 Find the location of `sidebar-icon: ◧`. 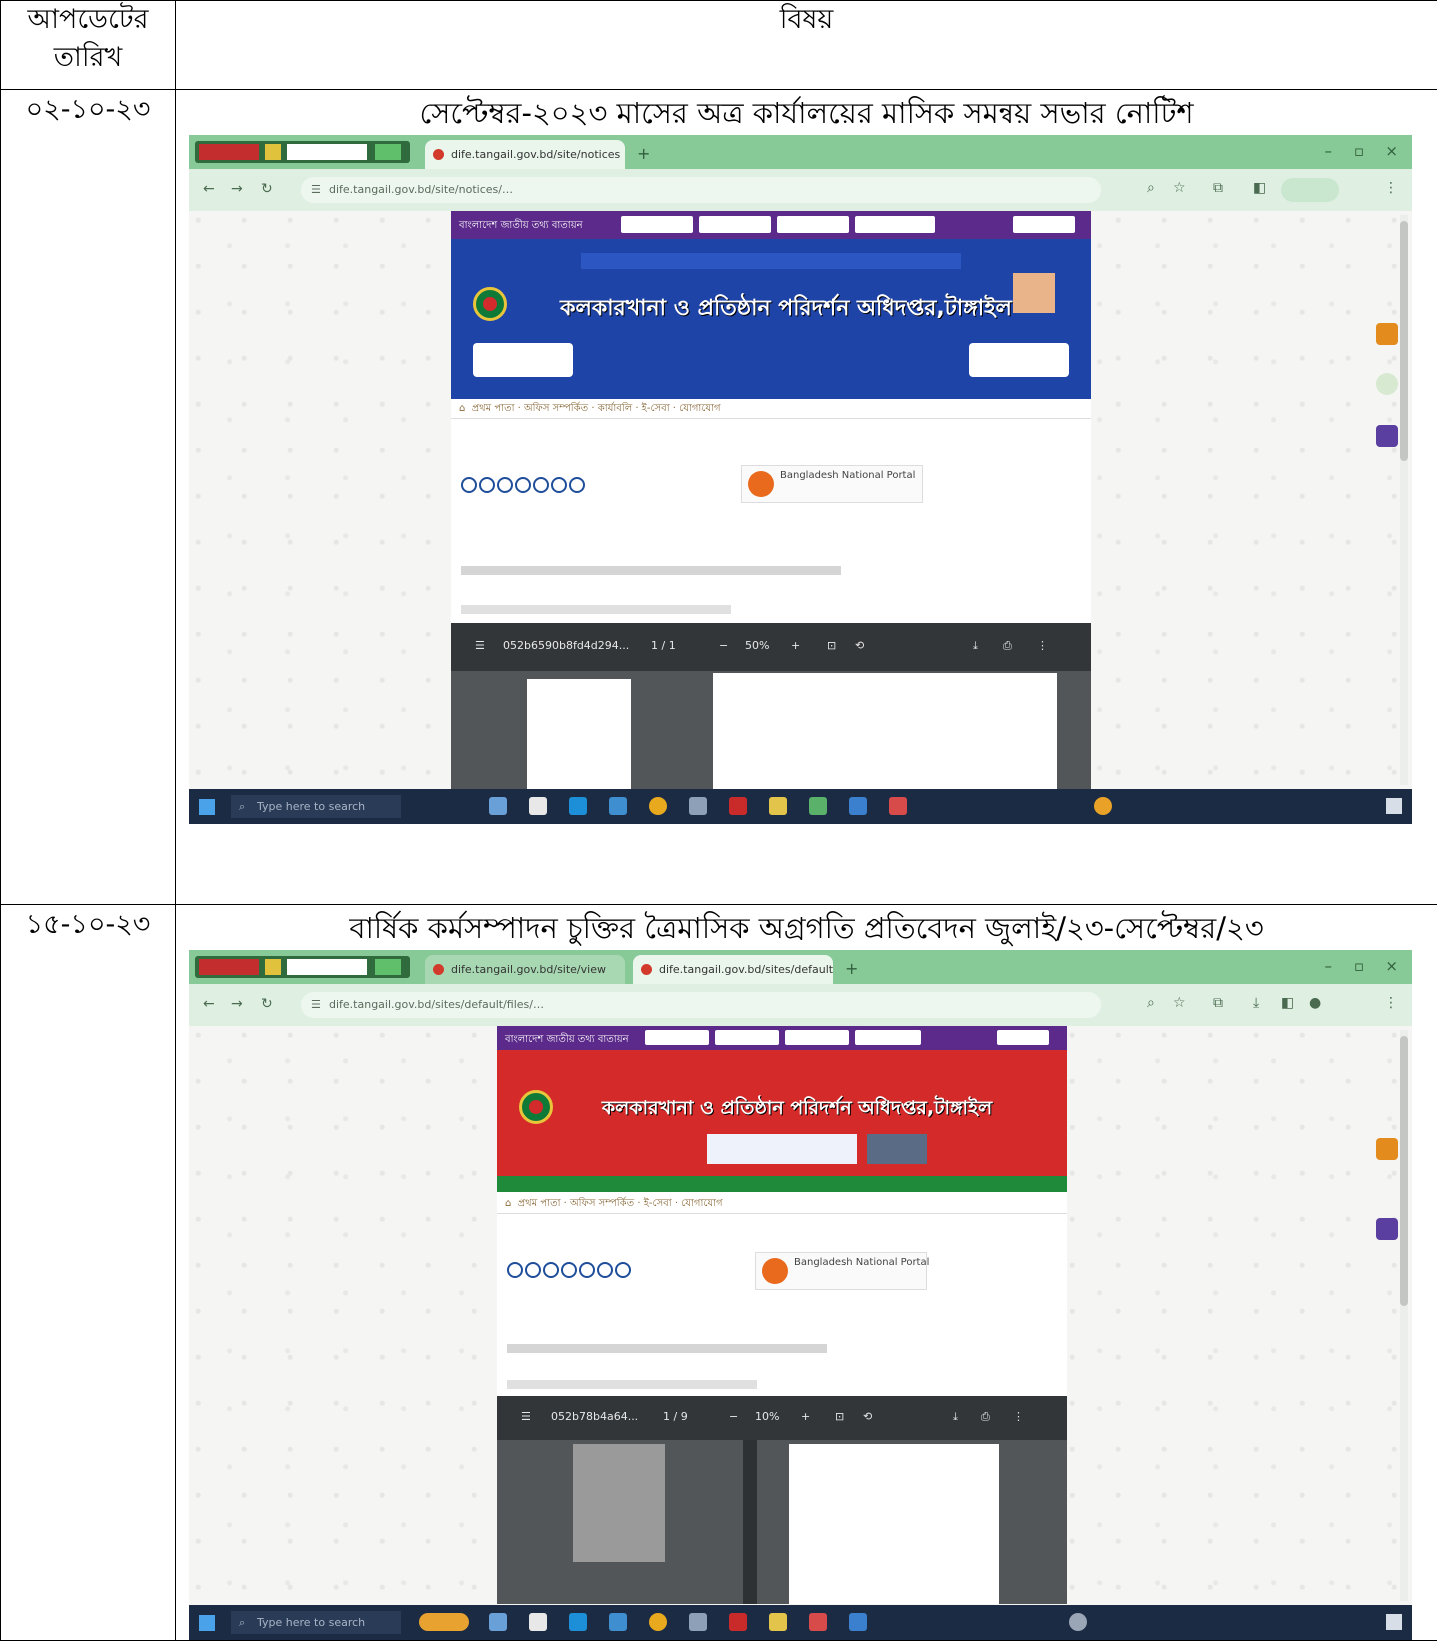

sidebar-icon: ◧ is located at coordinates (1259, 188).